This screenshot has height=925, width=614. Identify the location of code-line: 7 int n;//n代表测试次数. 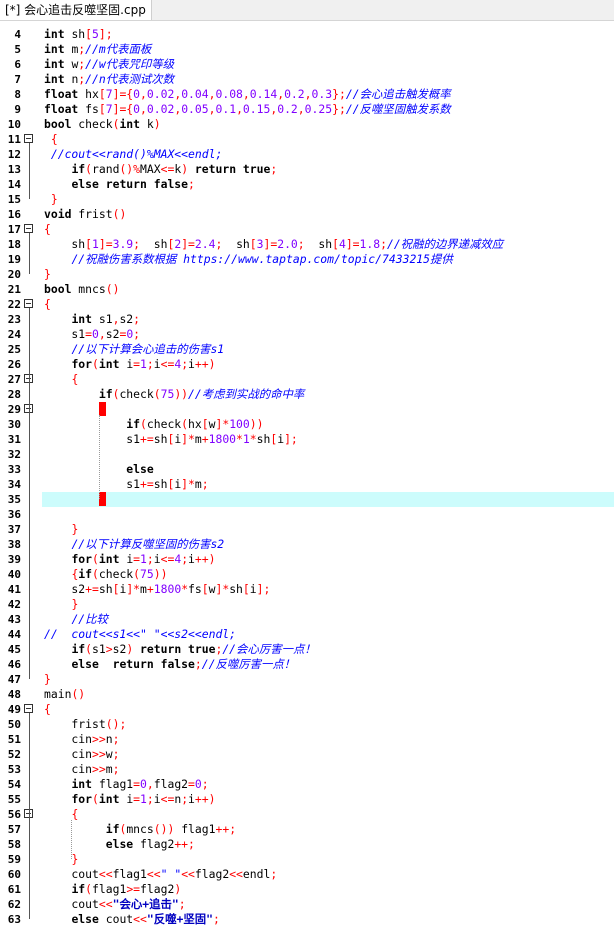
(307, 79).